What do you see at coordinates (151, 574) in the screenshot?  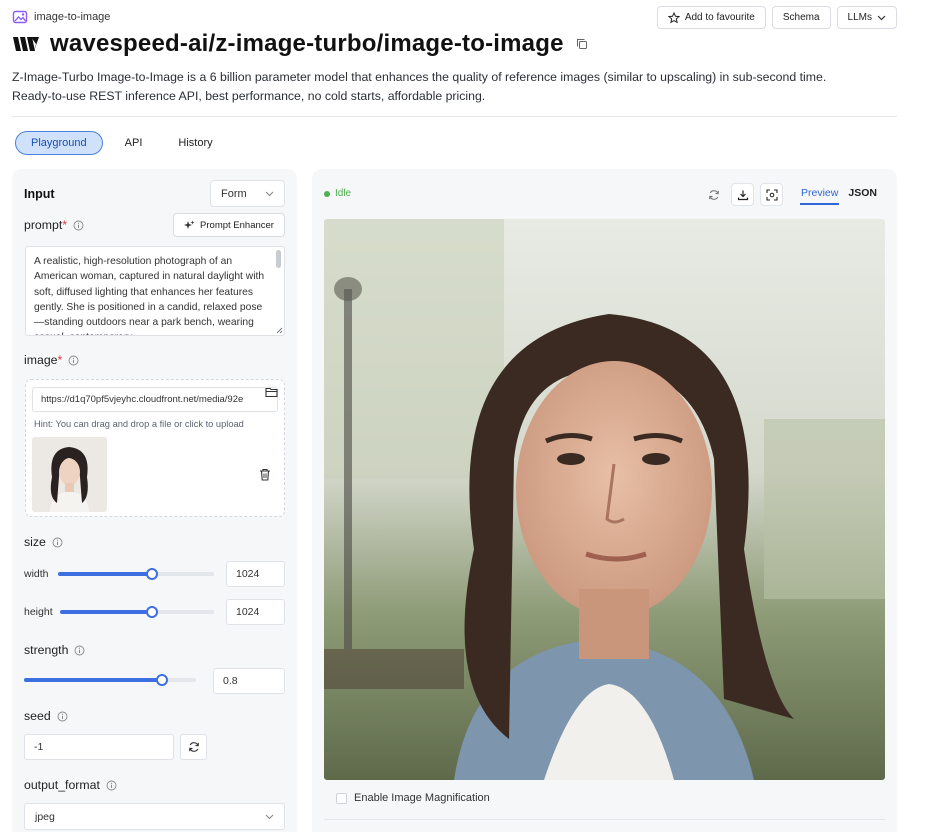 I see `width-slider-handle` at bounding box center [151, 574].